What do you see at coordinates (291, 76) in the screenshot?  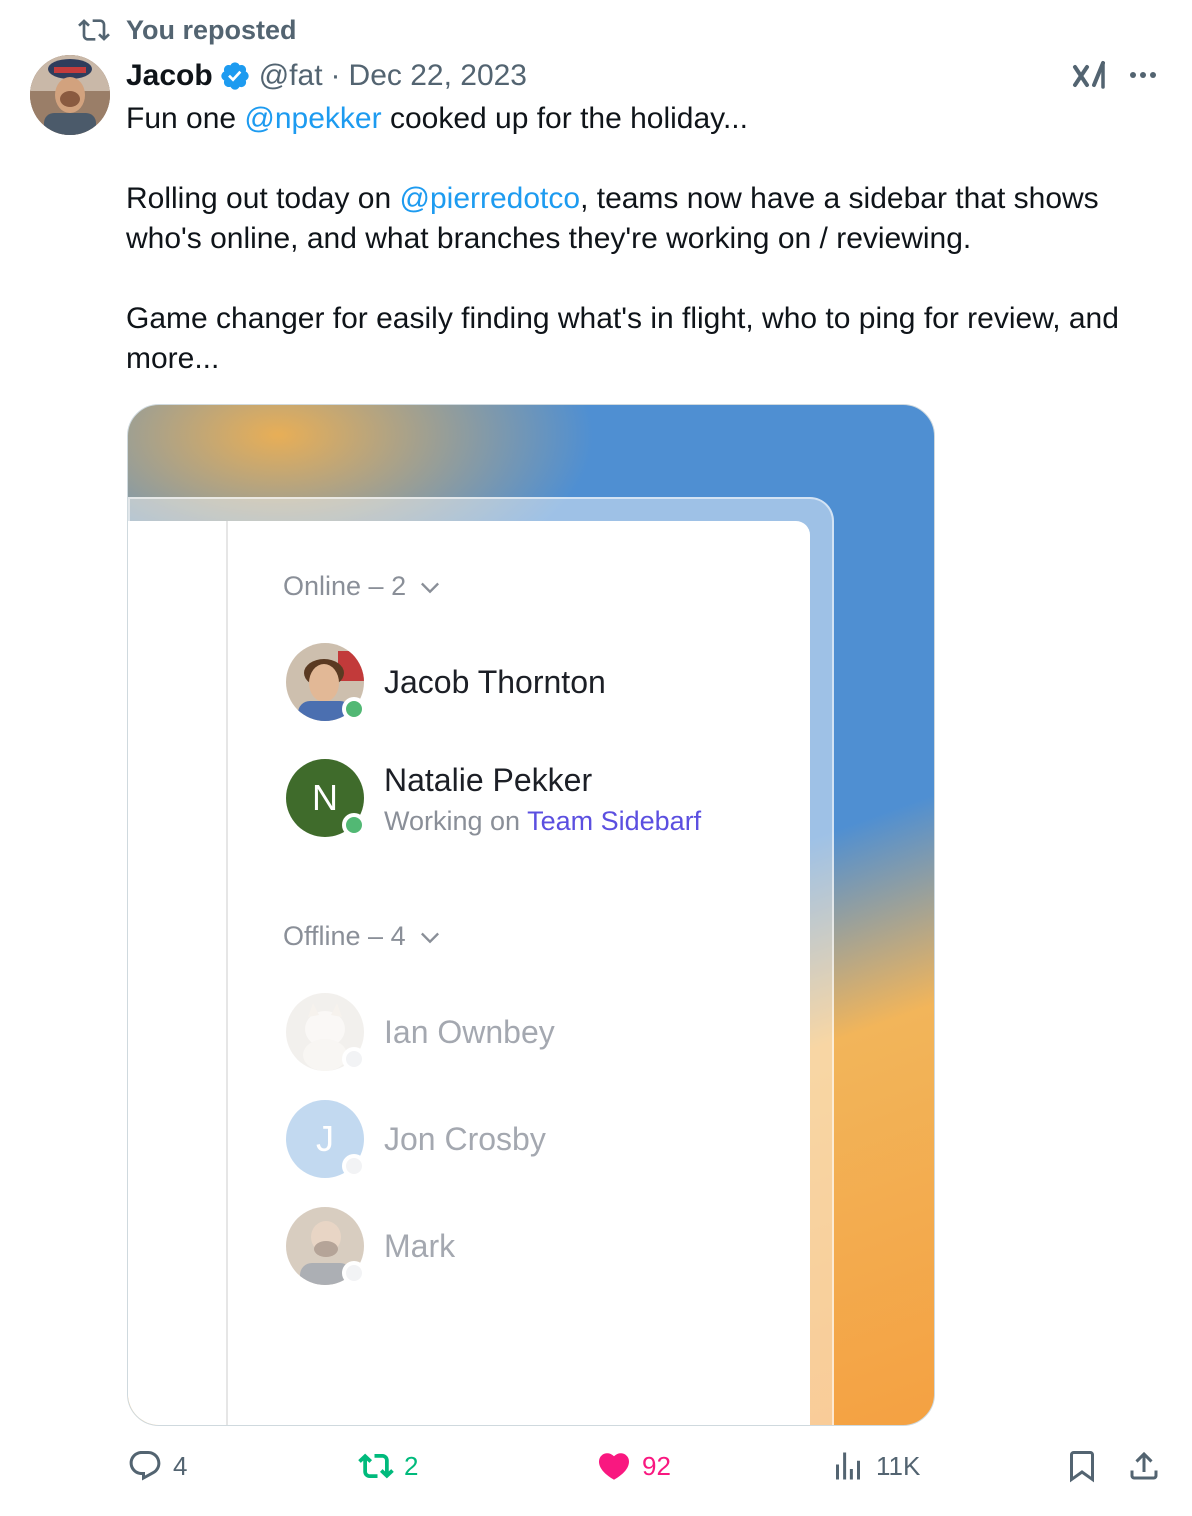 I see `author-handle: @fat` at bounding box center [291, 76].